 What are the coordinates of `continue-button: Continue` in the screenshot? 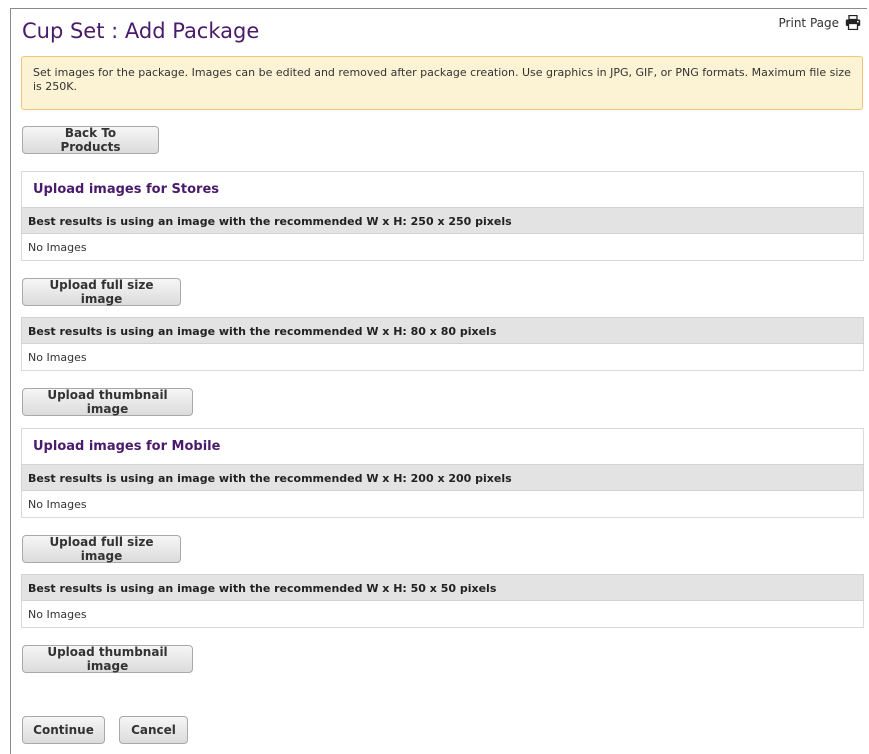 It's located at (63, 730).